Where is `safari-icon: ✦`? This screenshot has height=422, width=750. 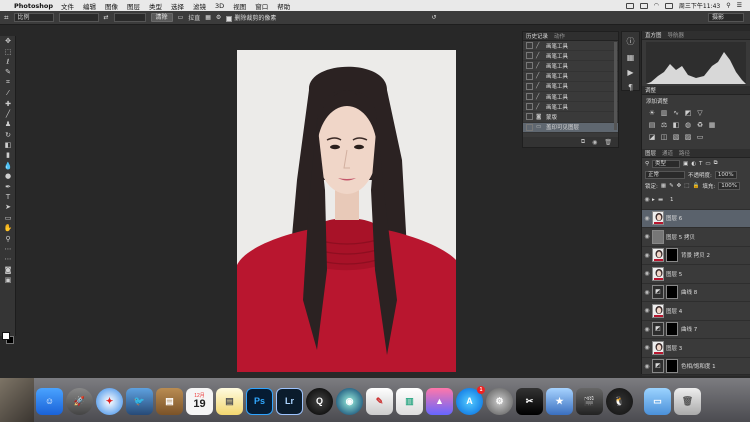
safari-icon: ✦ is located at coordinates (109, 401).